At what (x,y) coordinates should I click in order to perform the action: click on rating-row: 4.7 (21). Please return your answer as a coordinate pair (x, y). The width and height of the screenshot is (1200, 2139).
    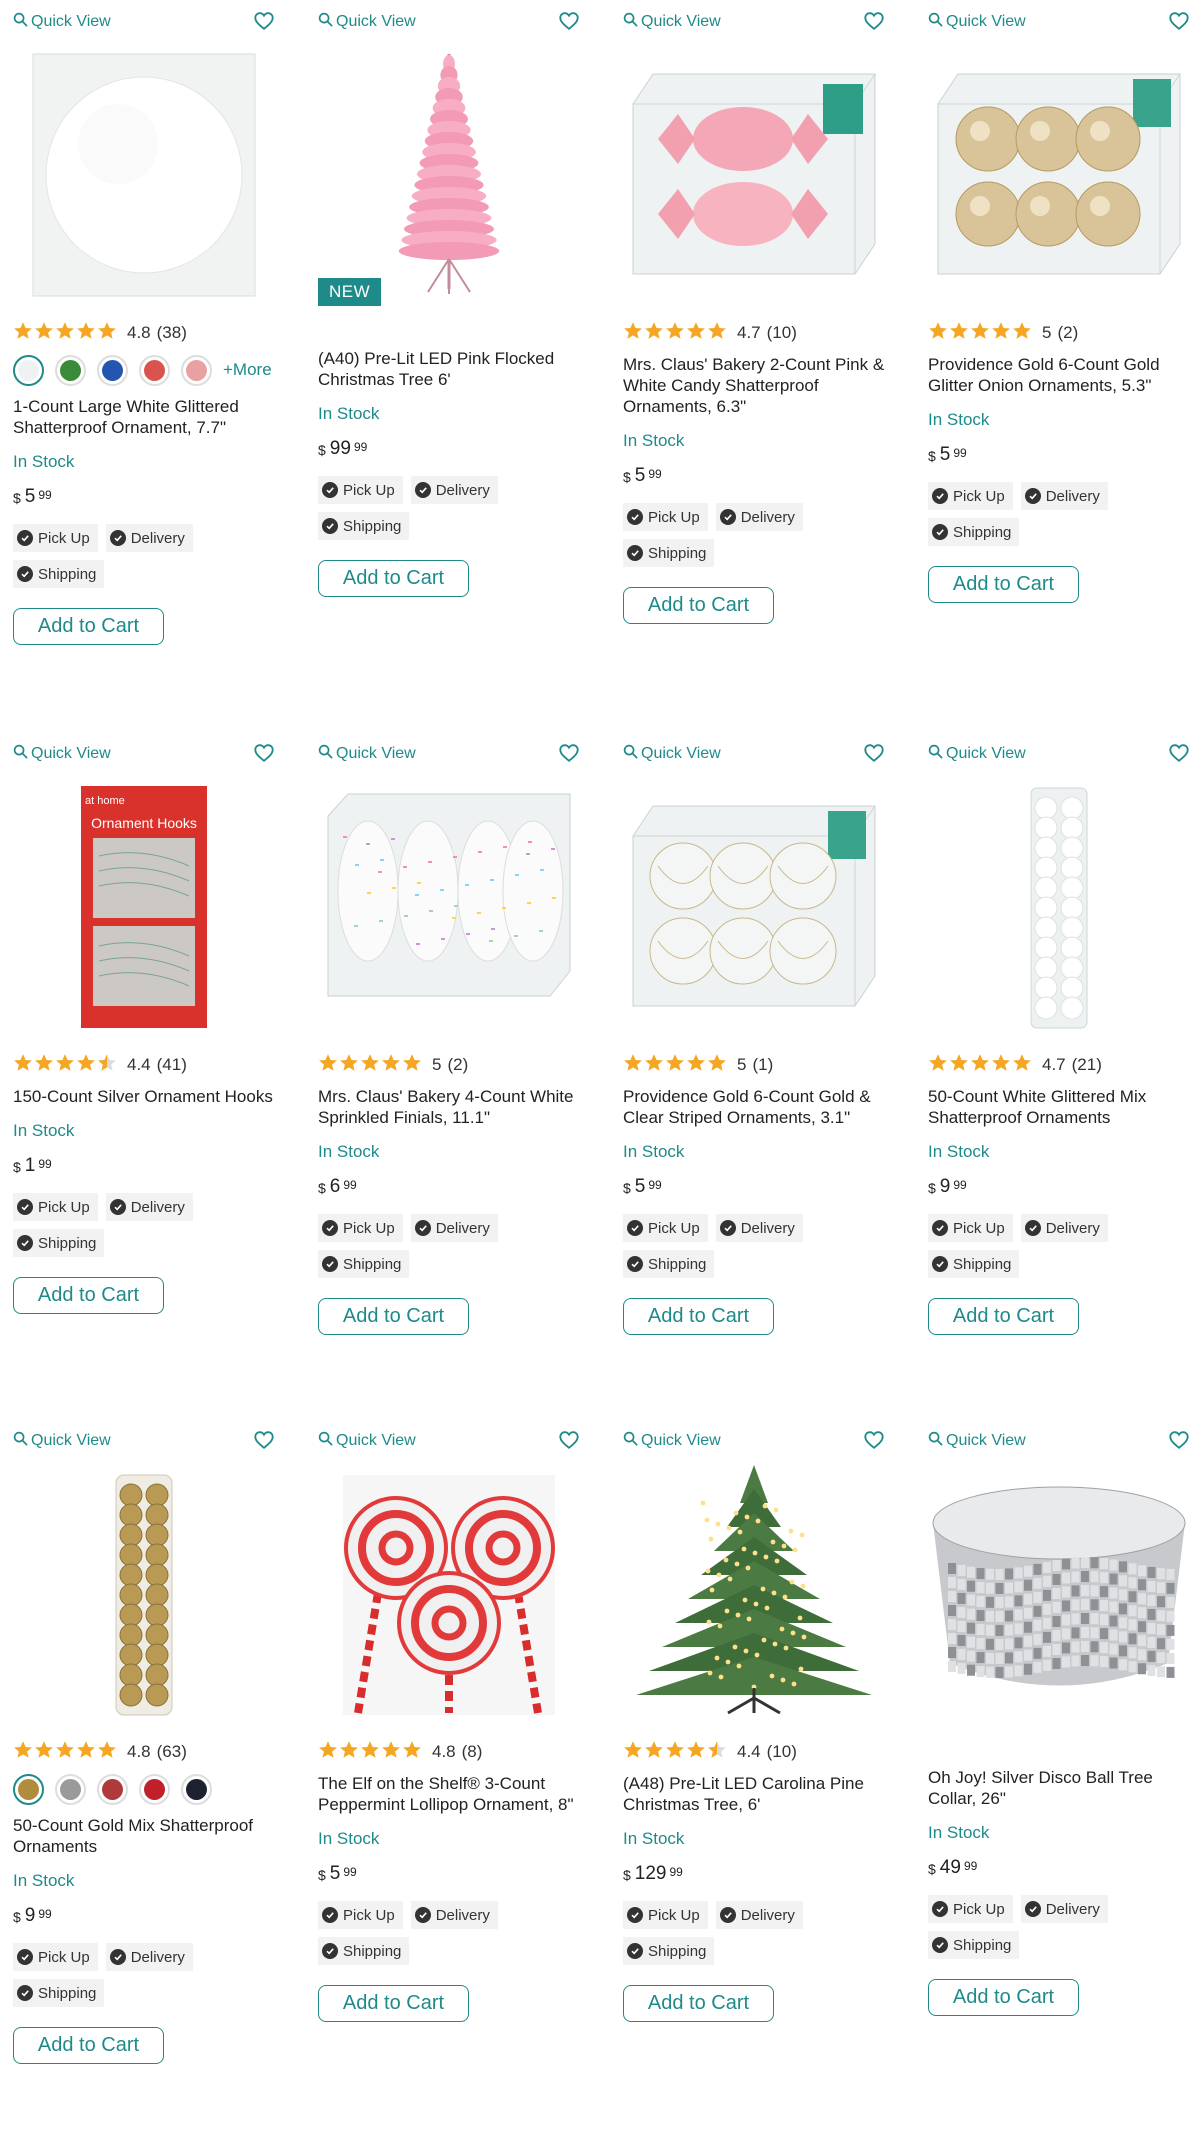
    Looking at the image, I should click on (1063, 1065).